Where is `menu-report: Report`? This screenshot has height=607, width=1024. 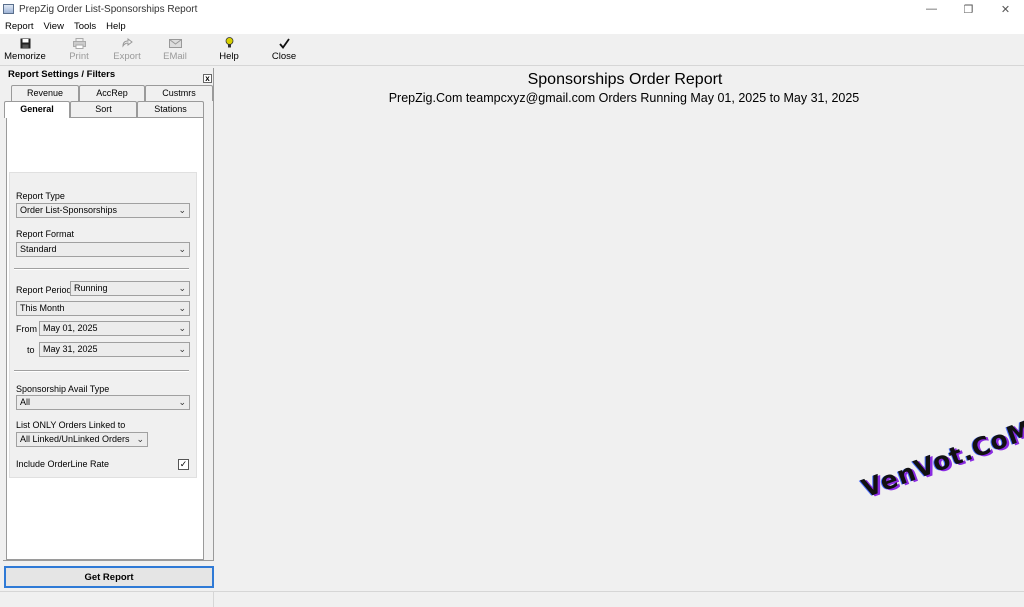
menu-report: Report is located at coordinates (19, 26).